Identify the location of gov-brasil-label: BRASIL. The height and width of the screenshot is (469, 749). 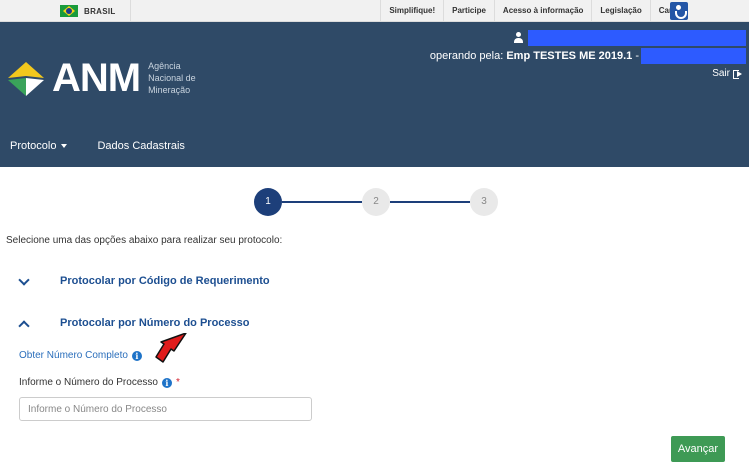
(100, 11).